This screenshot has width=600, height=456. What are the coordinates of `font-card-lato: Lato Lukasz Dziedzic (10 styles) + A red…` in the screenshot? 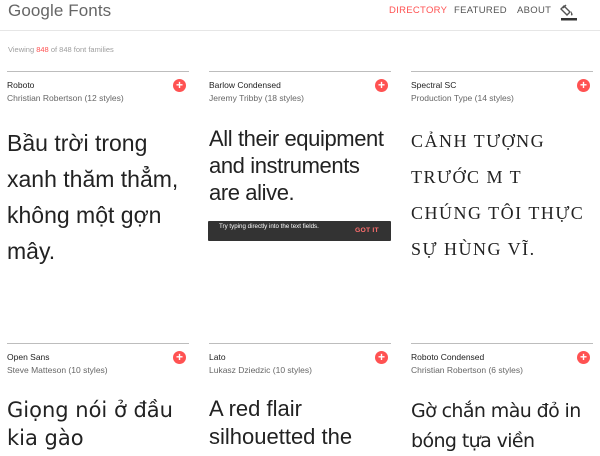 It's located at (300, 397).